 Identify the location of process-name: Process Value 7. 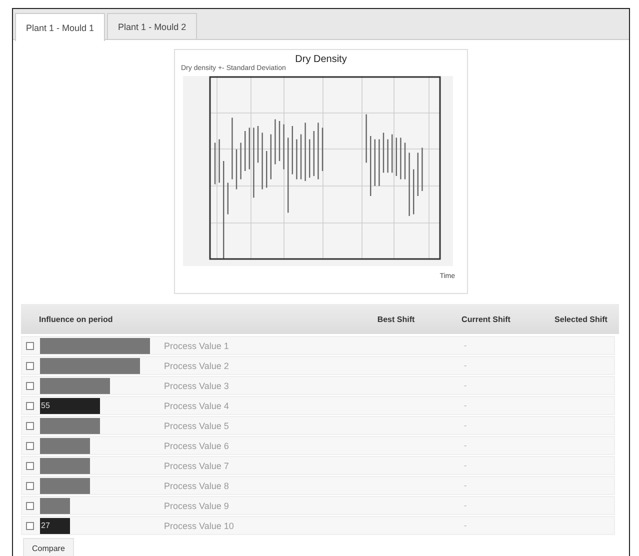
(196, 465).